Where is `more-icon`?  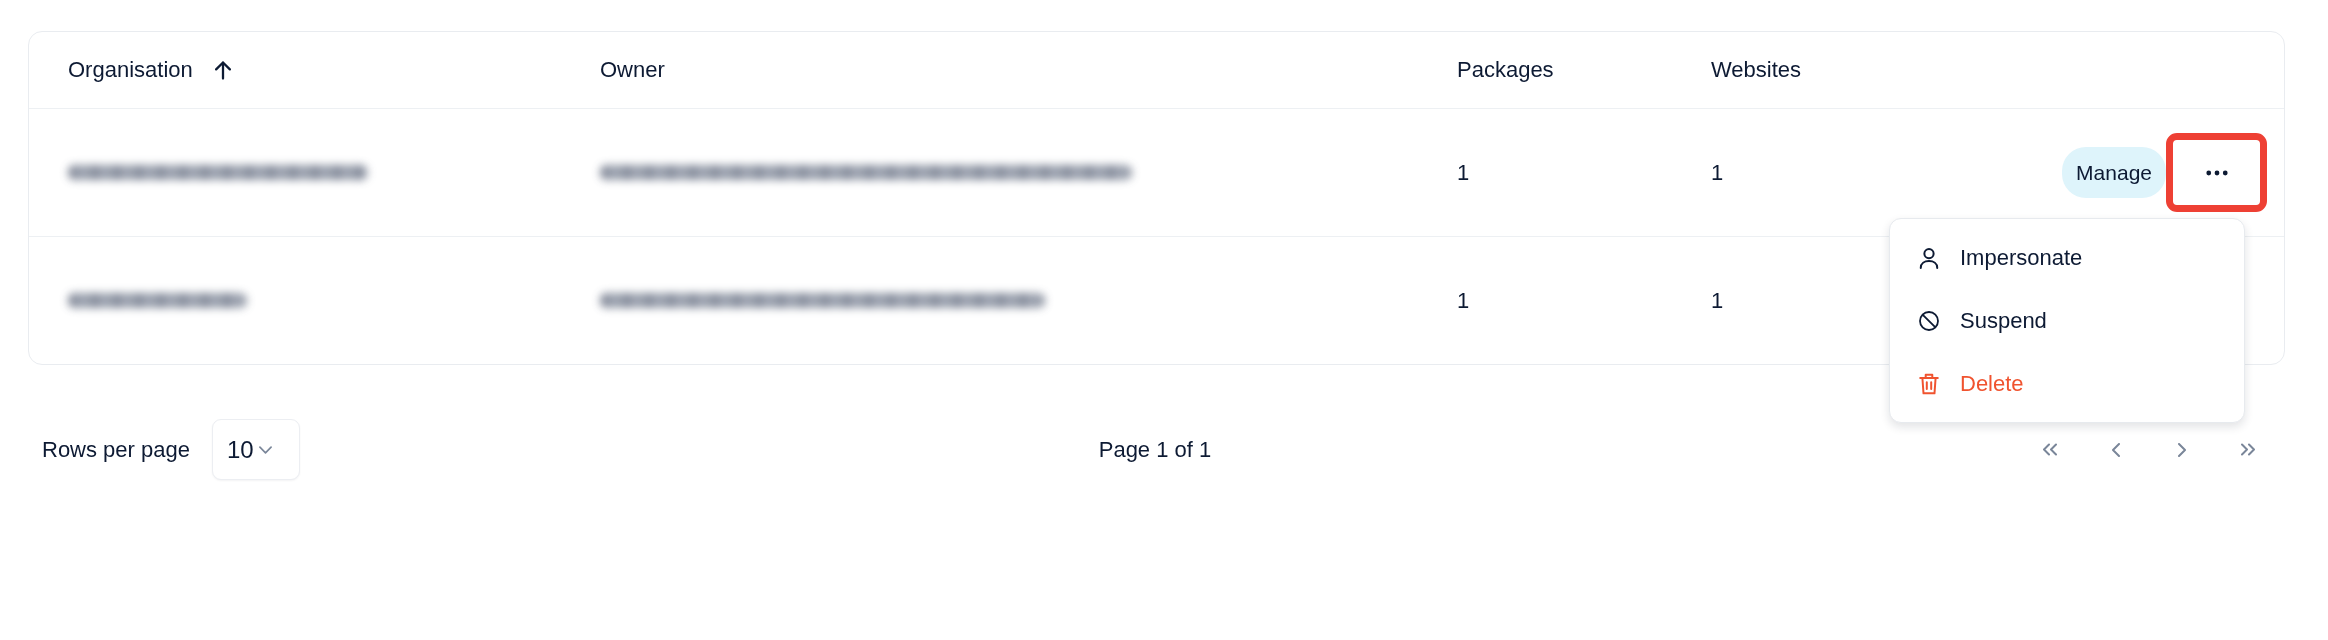 more-icon is located at coordinates (2216, 172).